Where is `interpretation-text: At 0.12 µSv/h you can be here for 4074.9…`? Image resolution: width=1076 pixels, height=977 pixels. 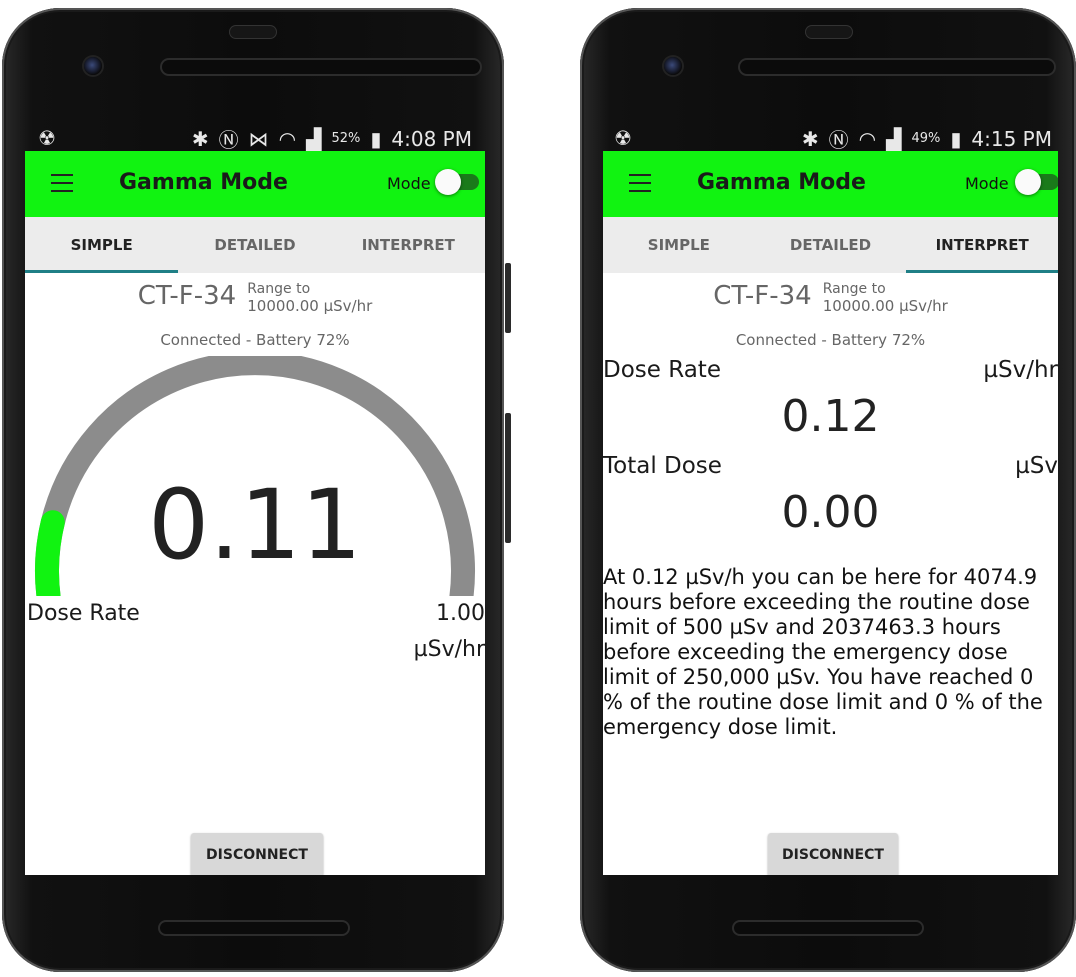 interpretation-text: At 0.12 µSv/h you can be here for 4074.9… is located at coordinates (823, 652).